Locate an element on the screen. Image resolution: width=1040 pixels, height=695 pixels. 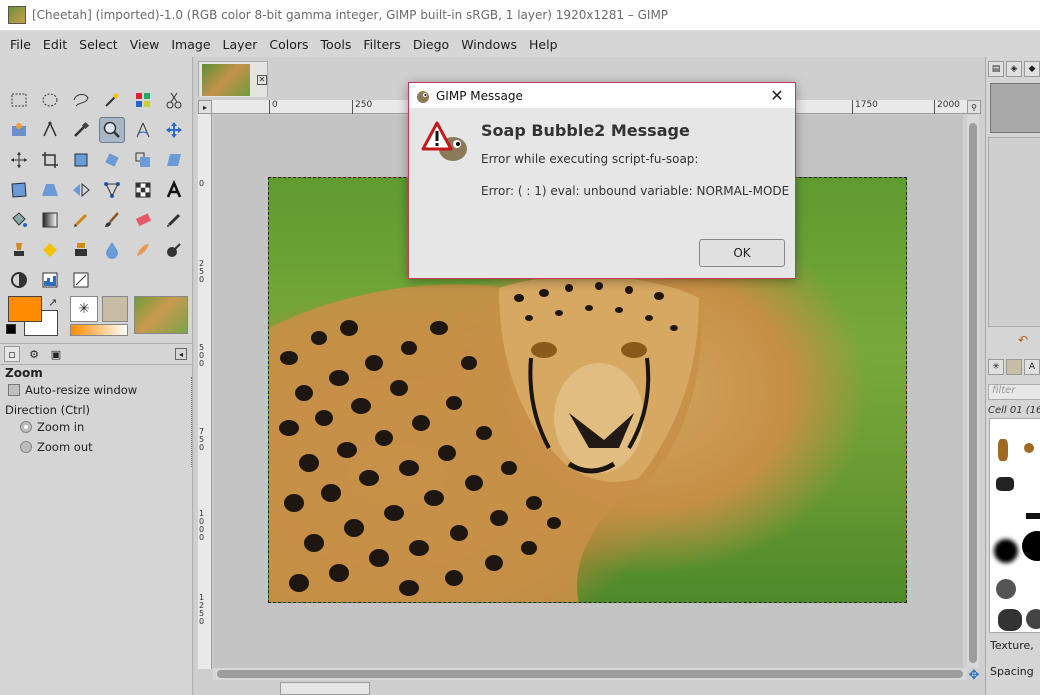
paths-tool-icon is located at coordinates (50, 130).